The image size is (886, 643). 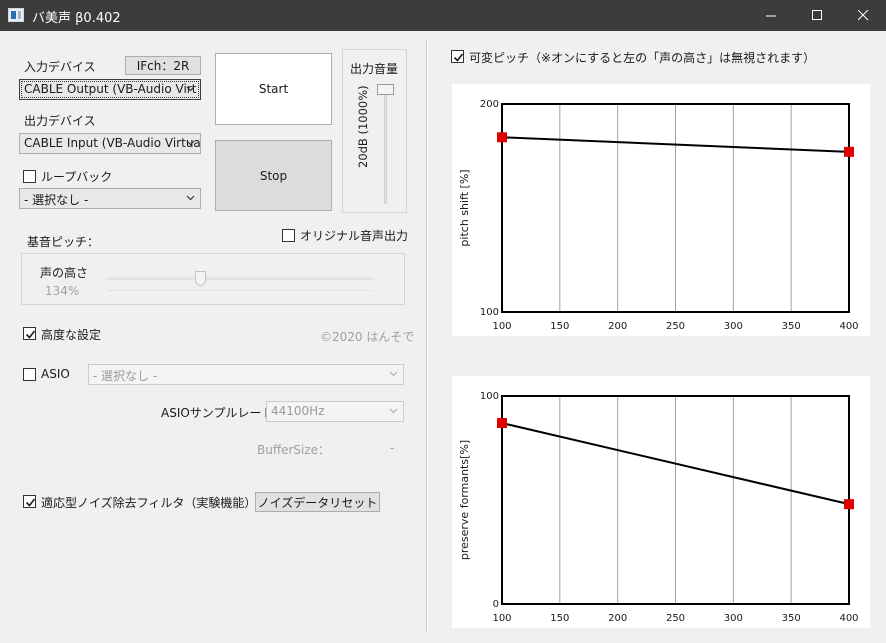 What do you see at coordinates (201, 279) in the screenshot?
I see `voice-height-thumb` at bounding box center [201, 279].